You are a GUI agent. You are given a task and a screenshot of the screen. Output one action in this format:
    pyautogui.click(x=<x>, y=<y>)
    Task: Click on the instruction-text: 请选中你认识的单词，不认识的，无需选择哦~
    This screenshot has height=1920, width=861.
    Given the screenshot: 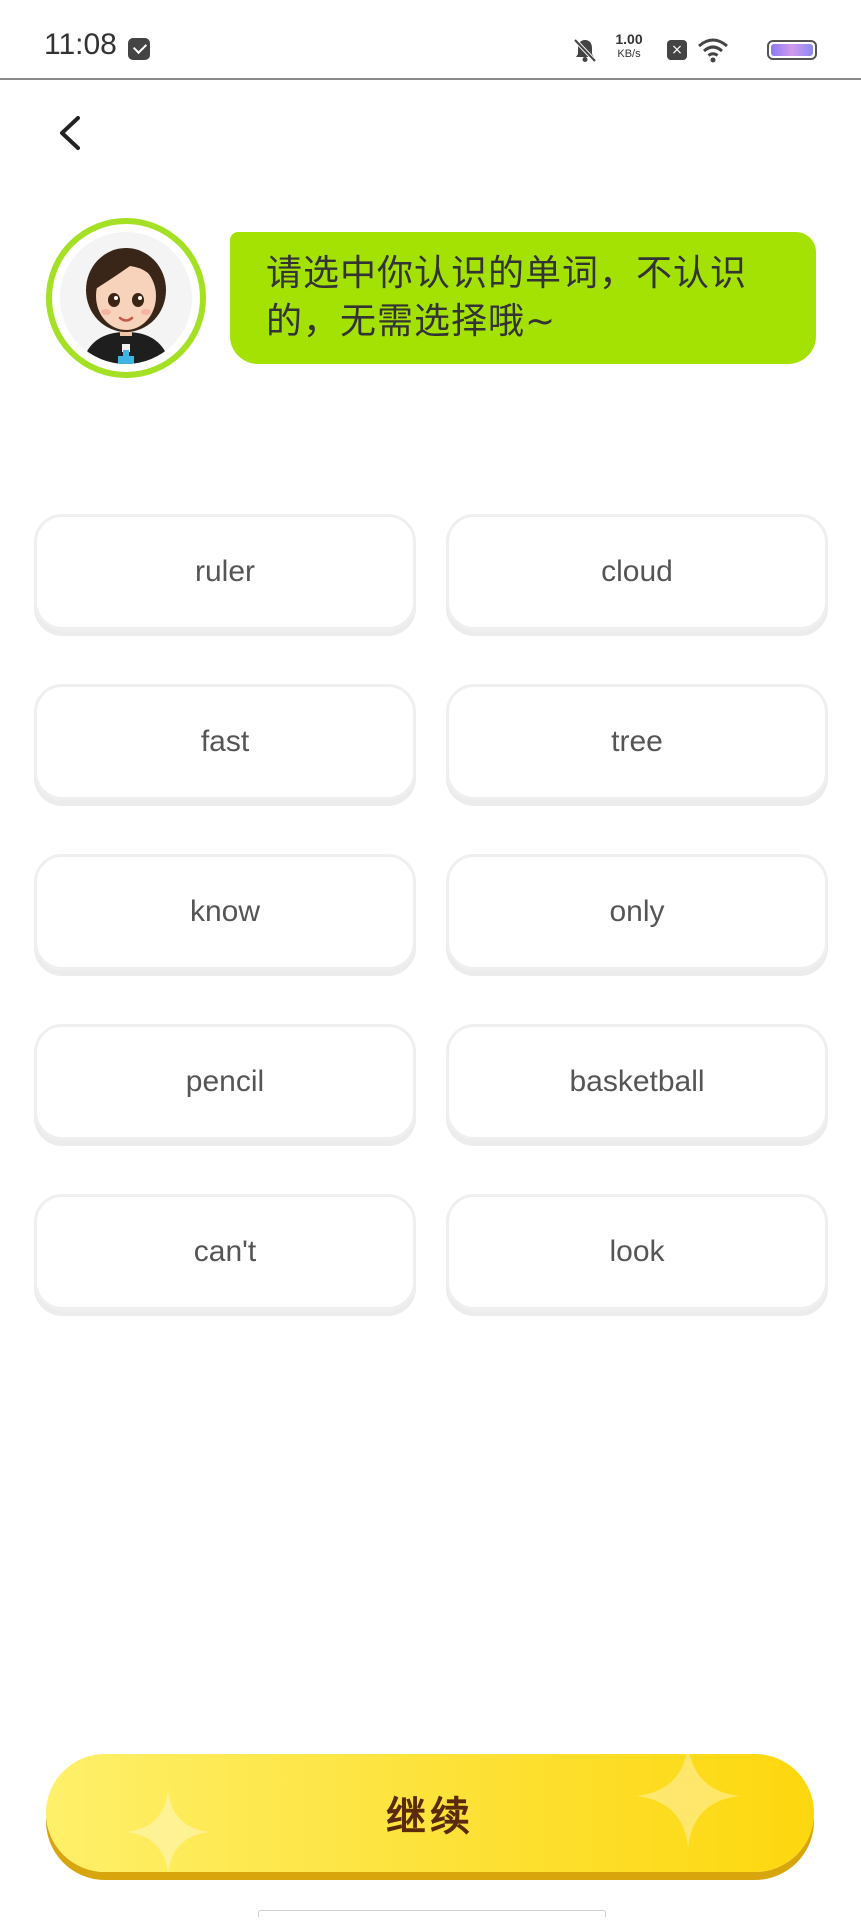 What is the action you would take?
    pyautogui.click(x=507, y=297)
    